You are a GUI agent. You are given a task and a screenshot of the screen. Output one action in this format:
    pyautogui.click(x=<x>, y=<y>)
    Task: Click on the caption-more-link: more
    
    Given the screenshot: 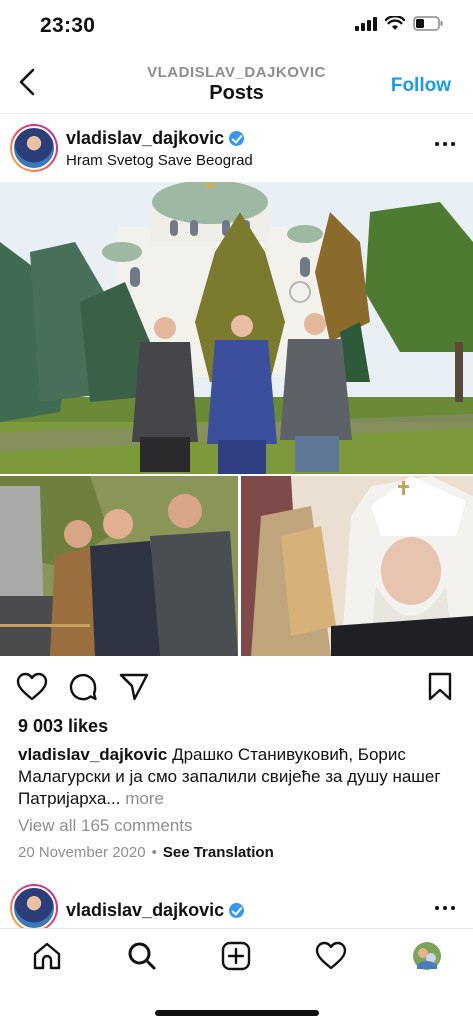 What is the action you would take?
    pyautogui.click(x=144, y=798)
    